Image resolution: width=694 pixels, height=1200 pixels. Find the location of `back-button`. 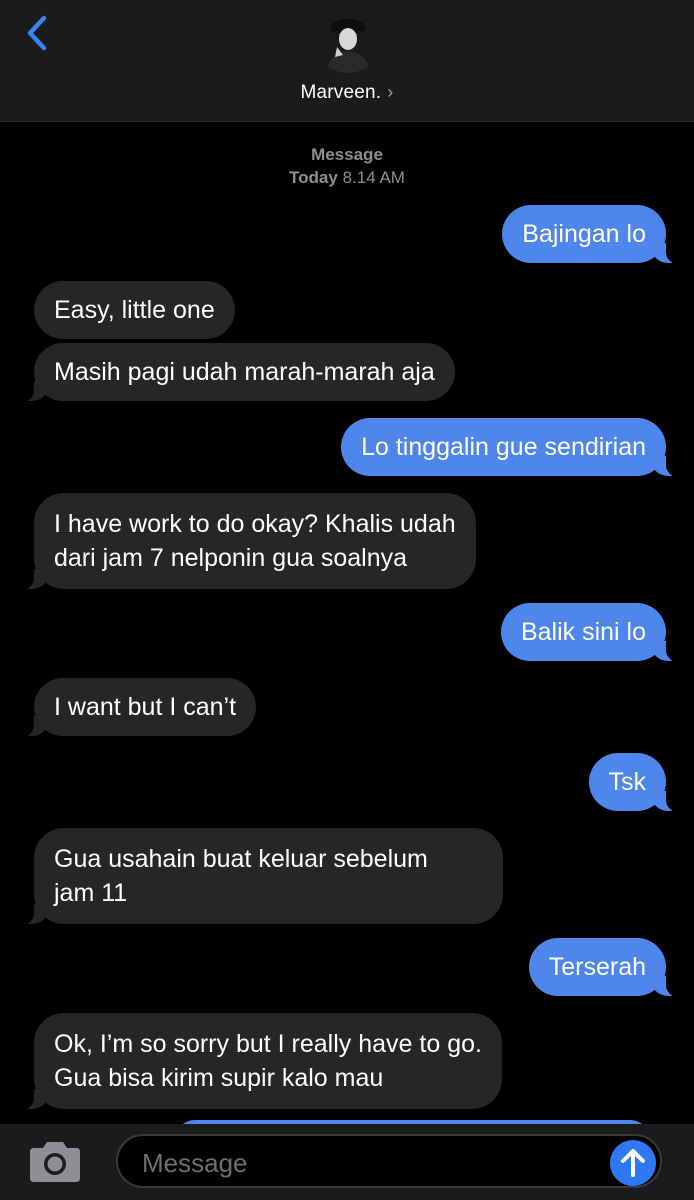

back-button is located at coordinates (40, 34).